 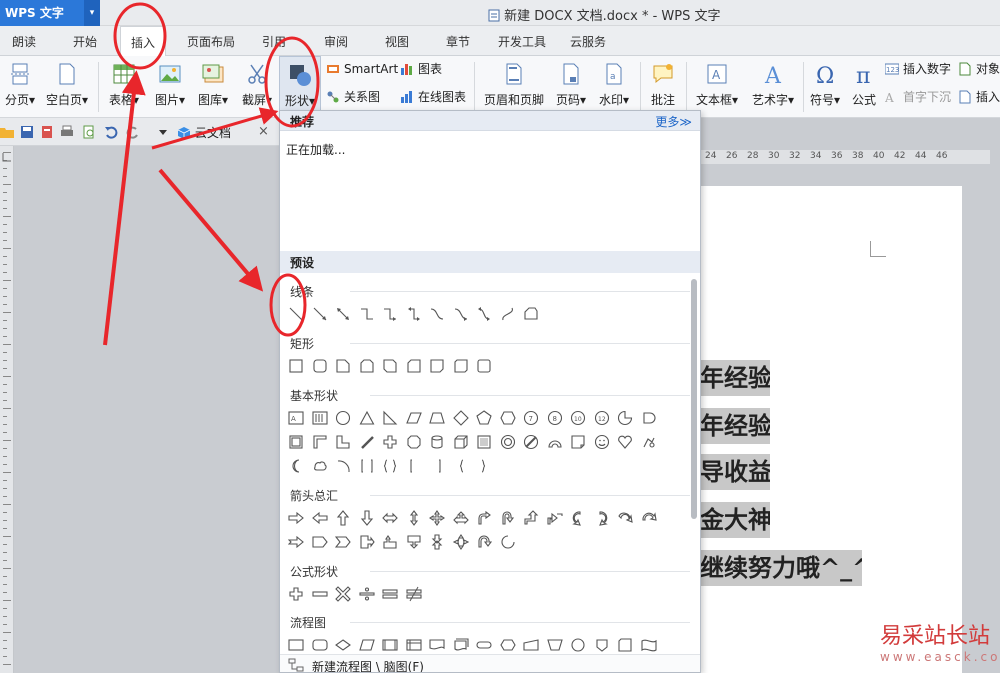 What do you see at coordinates (433, 97) in the screenshot?
I see `online-chart-button: 在线图表` at bounding box center [433, 97].